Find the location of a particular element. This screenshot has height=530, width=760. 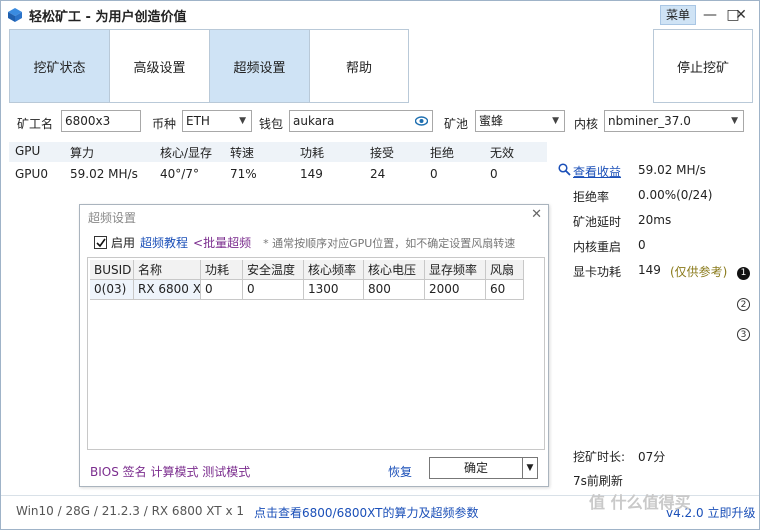

stats-header-accepted: 接受 is located at coordinates (382, 153).